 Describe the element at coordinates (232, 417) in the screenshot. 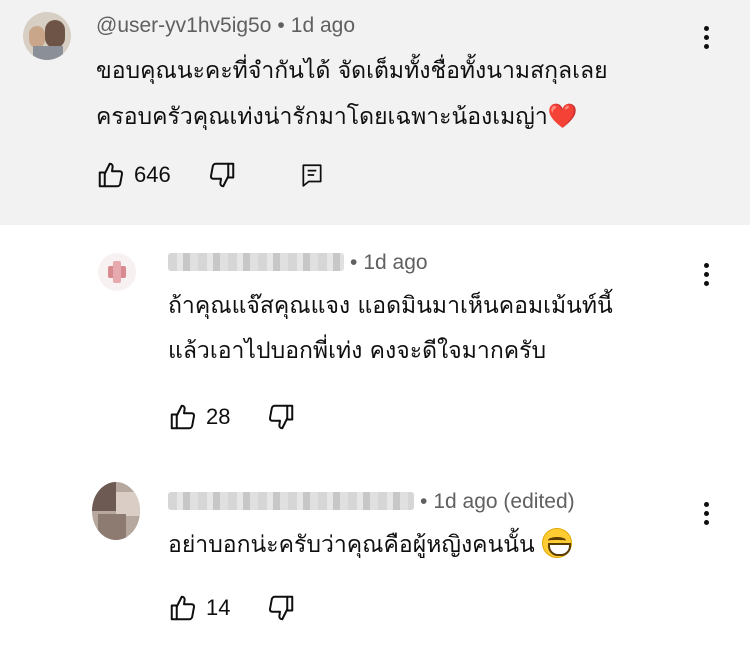

I see `comment-actions: 28` at that location.